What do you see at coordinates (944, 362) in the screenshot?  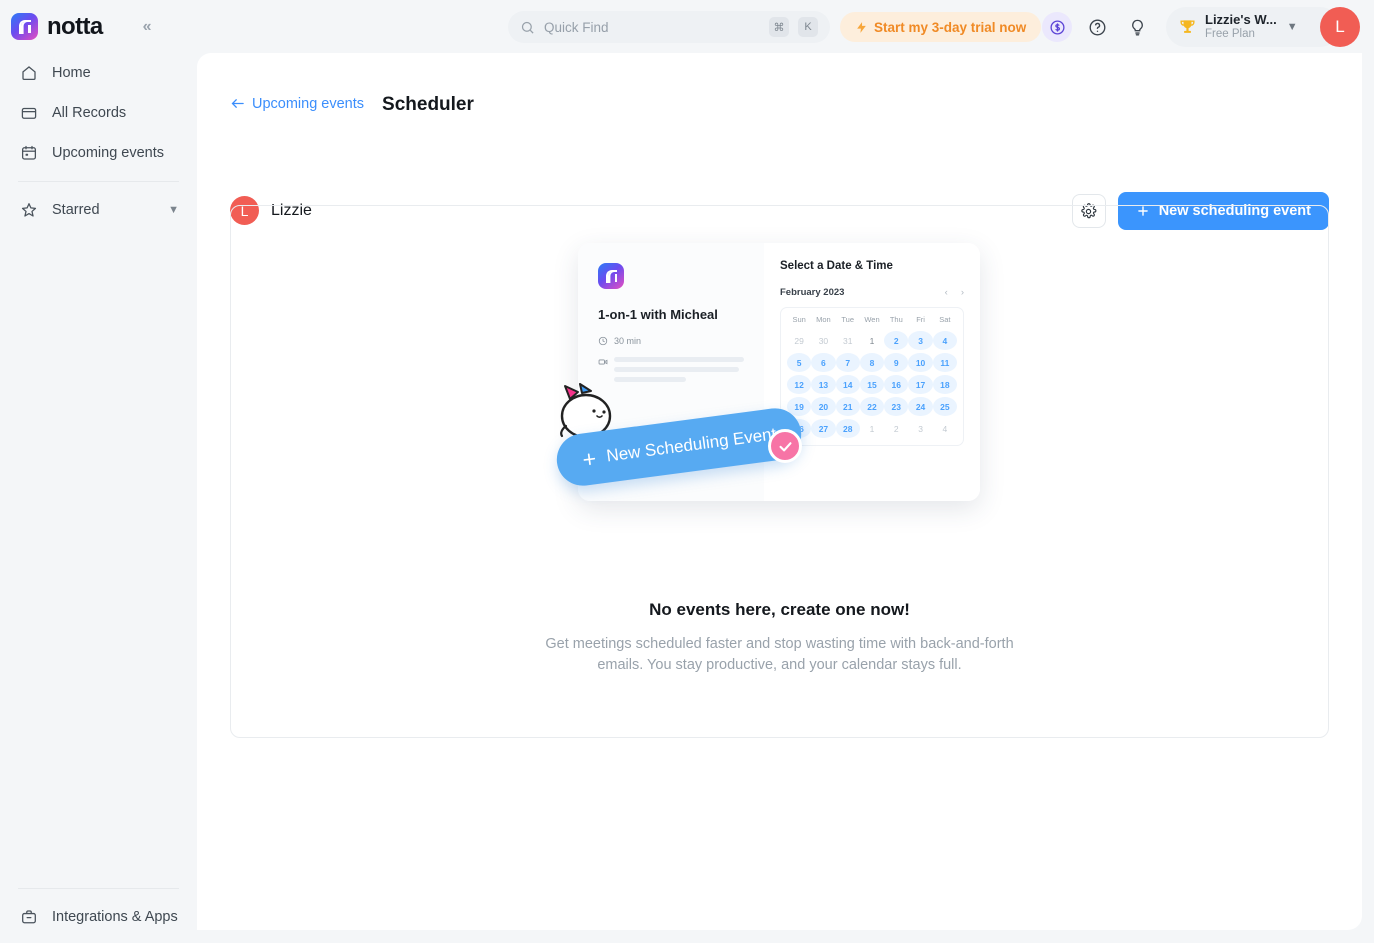 I see `calendar-day: 11` at bounding box center [944, 362].